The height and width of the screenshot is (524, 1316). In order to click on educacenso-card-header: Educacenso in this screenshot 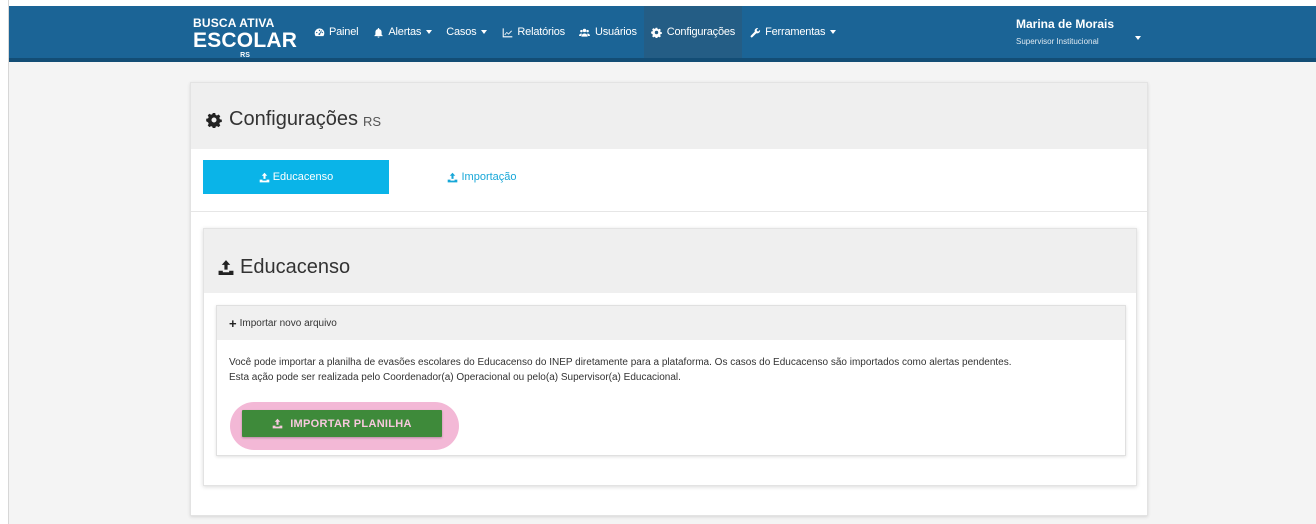, I will do `click(670, 261)`.